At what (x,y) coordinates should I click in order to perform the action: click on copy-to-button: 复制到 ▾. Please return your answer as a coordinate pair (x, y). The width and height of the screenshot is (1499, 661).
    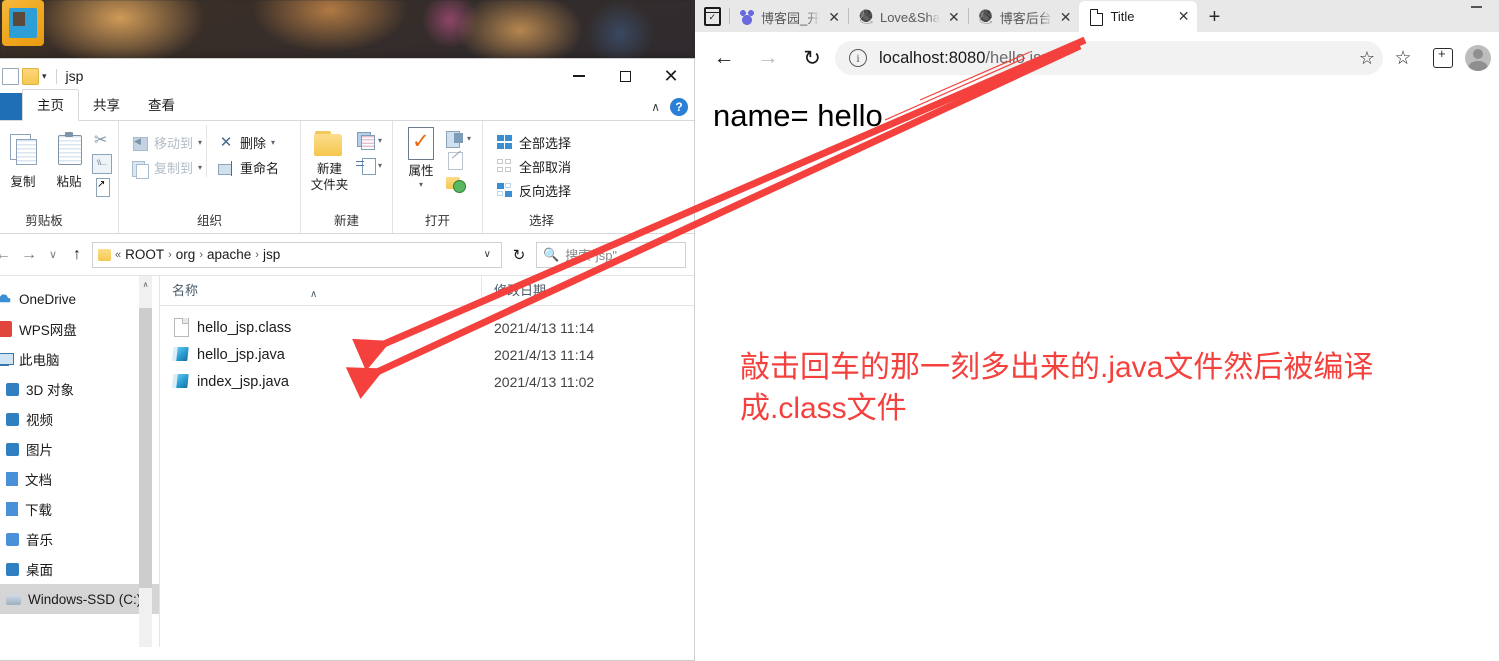
    Looking at the image, I should click on (166, 168).